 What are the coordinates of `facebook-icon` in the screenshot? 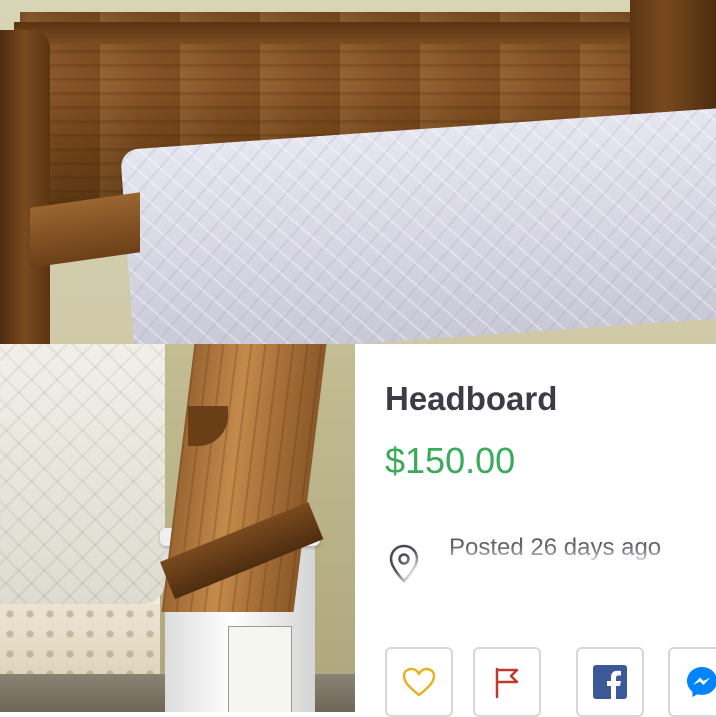 It's located at (610, 682).